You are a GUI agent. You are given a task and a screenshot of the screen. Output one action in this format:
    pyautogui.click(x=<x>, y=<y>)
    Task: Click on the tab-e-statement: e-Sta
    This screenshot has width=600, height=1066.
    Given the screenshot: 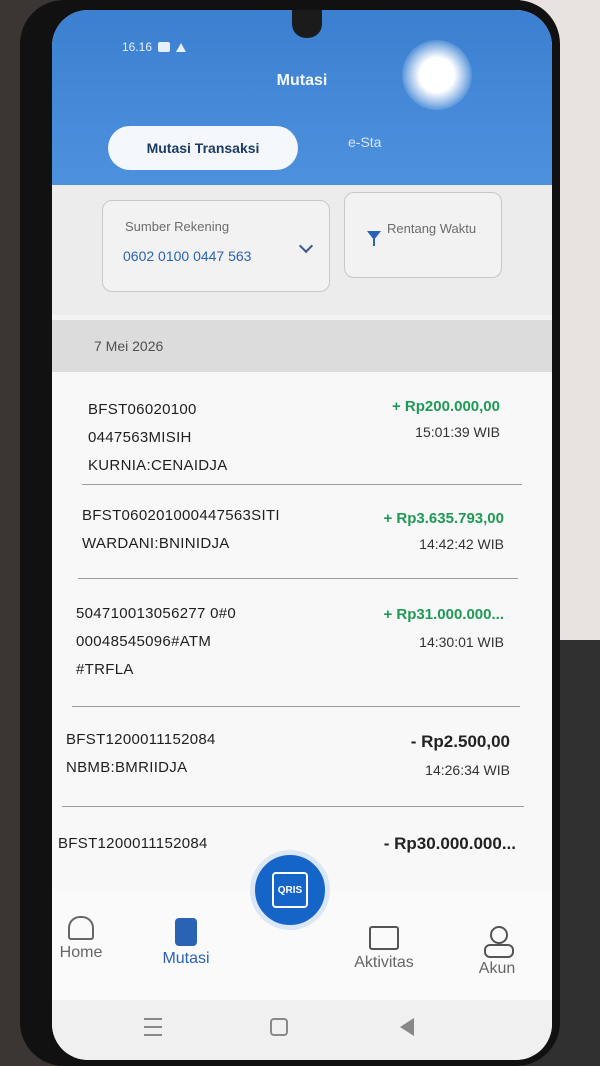 What is the action you would take?
    pyautogui.click(x=364, y=142)
    